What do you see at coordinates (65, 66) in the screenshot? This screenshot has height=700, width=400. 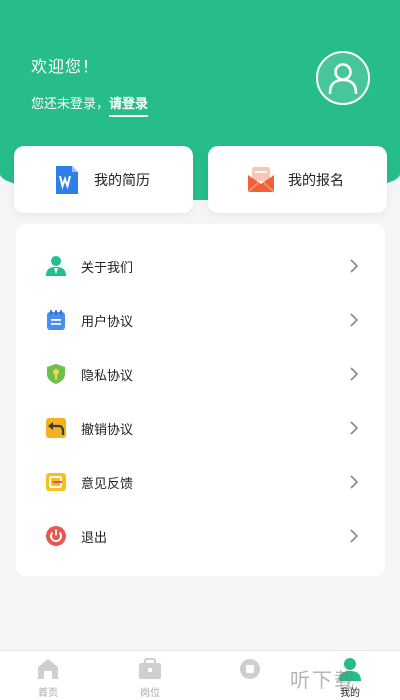 I see `greeting-text: 欢迎您！` at bounding box center [65, 66].